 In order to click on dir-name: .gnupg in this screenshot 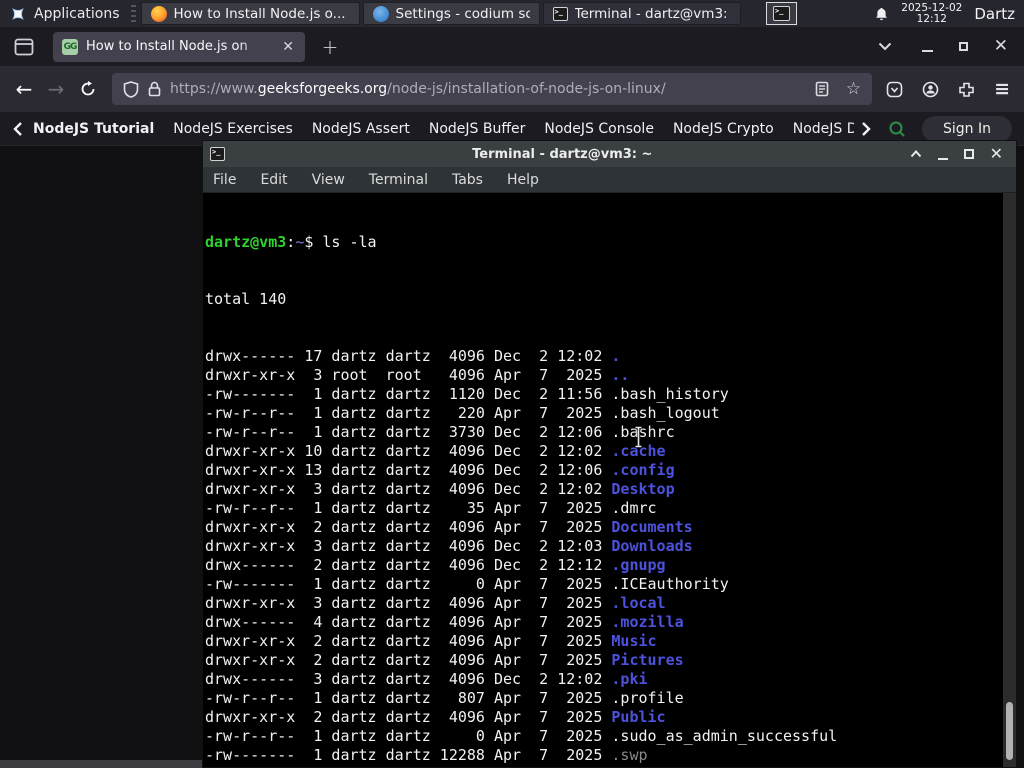, I will do `click(638, 565)`.